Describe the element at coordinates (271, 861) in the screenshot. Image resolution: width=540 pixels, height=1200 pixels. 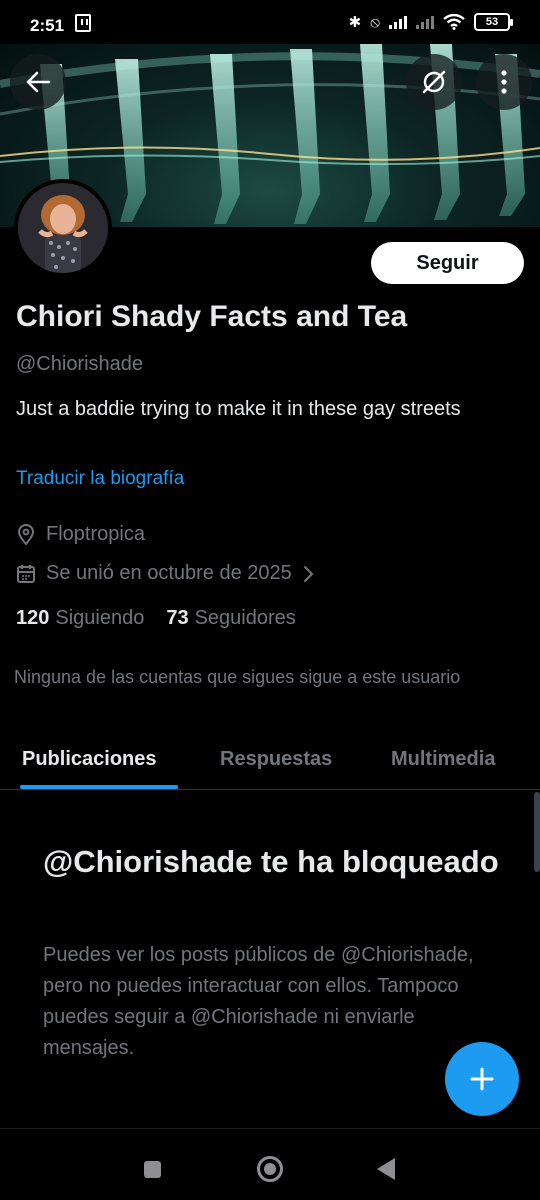
I see `blocked-title: @Chiorishade te ha bloqueado` at that location.